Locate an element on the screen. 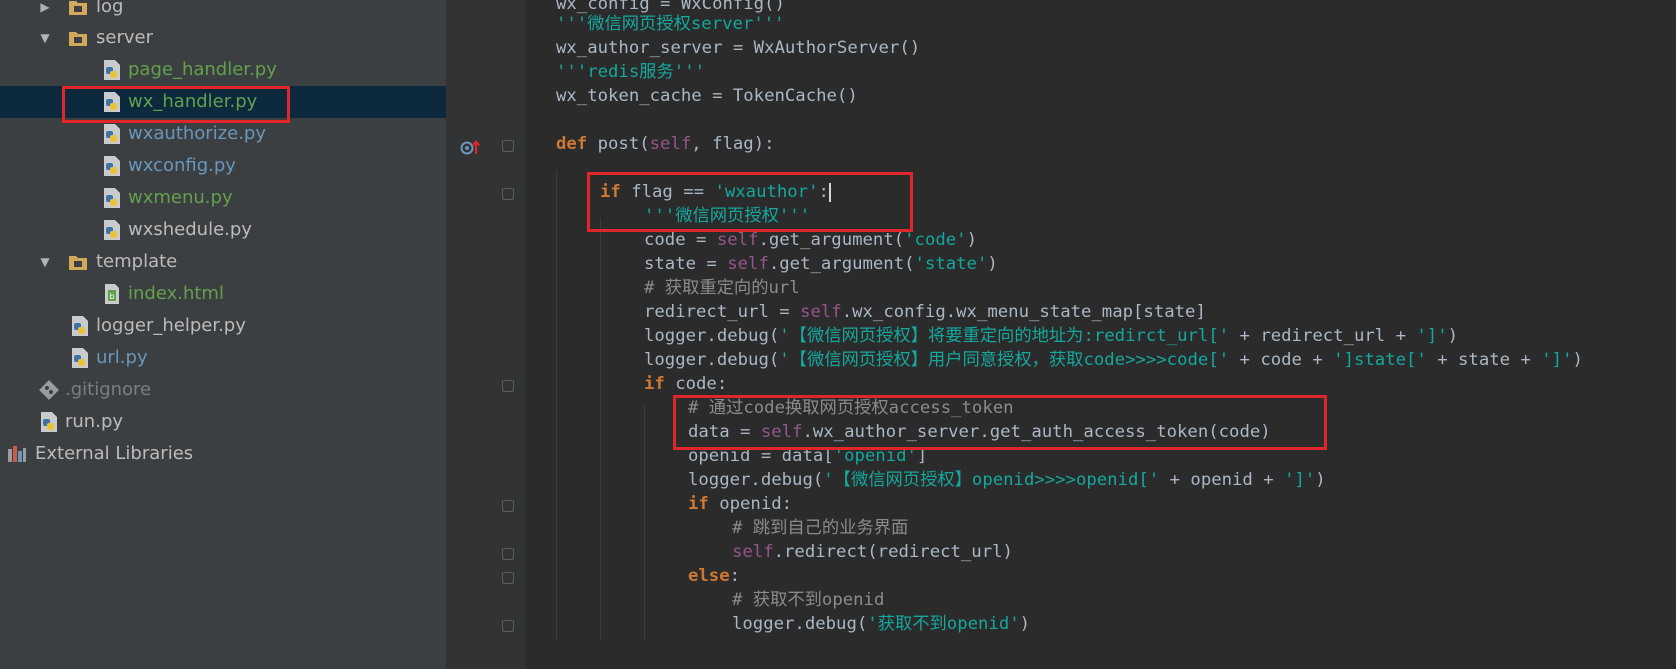 The width and height of the screenshot is (1676, 669). tree-item-wxconfig: wxconfig.py is located at coordinates (223, 166).